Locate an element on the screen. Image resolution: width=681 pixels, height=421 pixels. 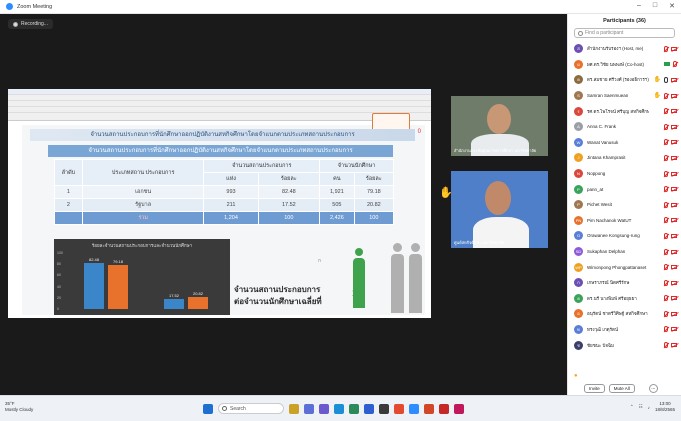
invite-button: Invite is located at coordinates (594, 388).